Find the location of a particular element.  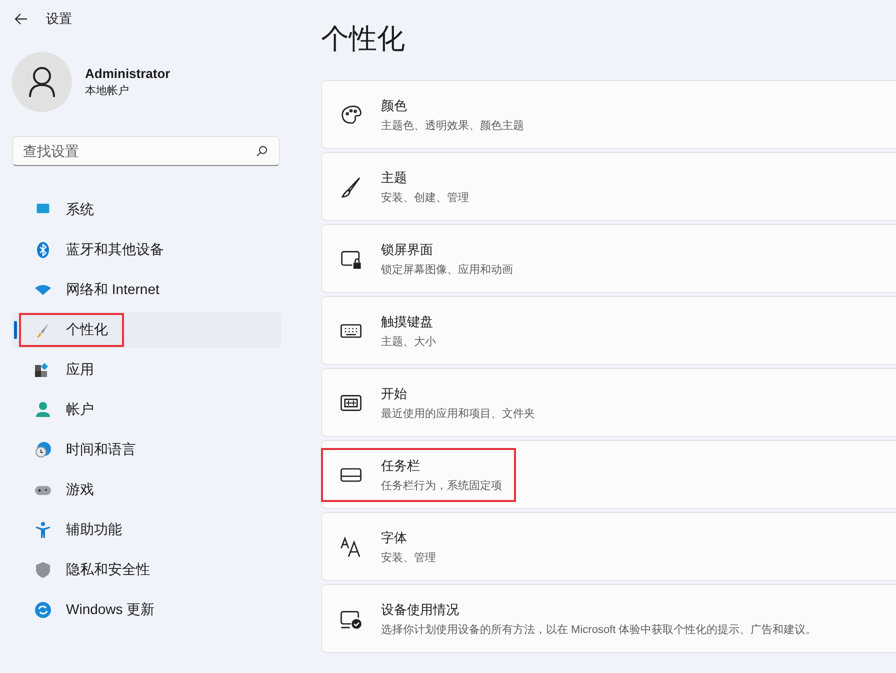

sidebar-label: Windows 更新 is located at coordinates (110, 610).